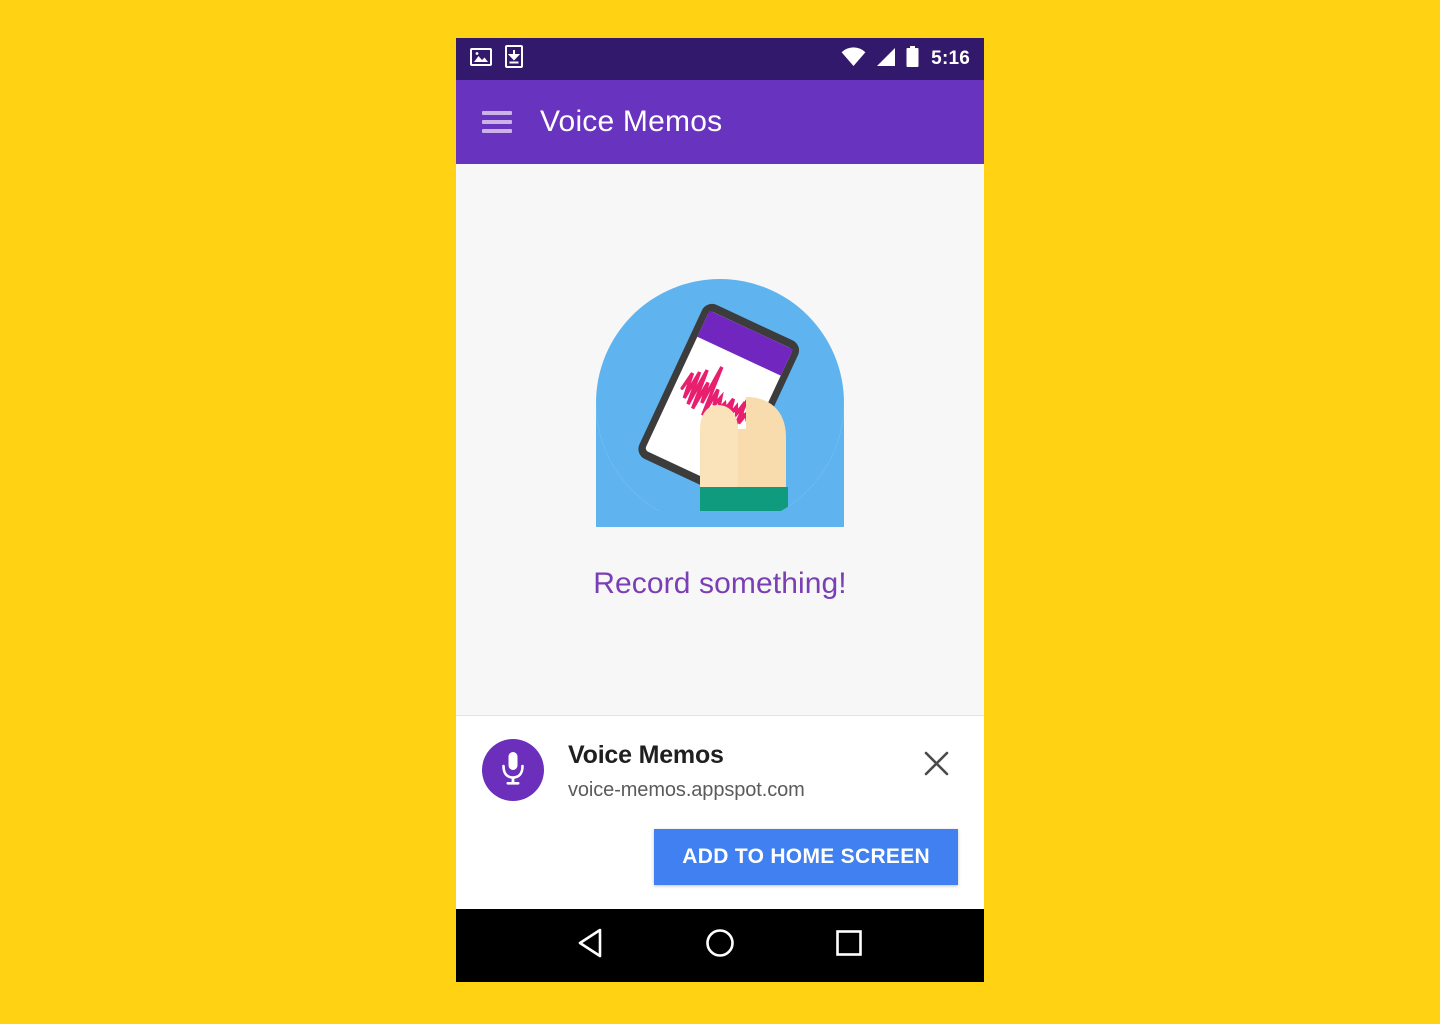 The image size is (1440, 1024). I want to click on app-bar: Voice Memos, so click(720, 122).